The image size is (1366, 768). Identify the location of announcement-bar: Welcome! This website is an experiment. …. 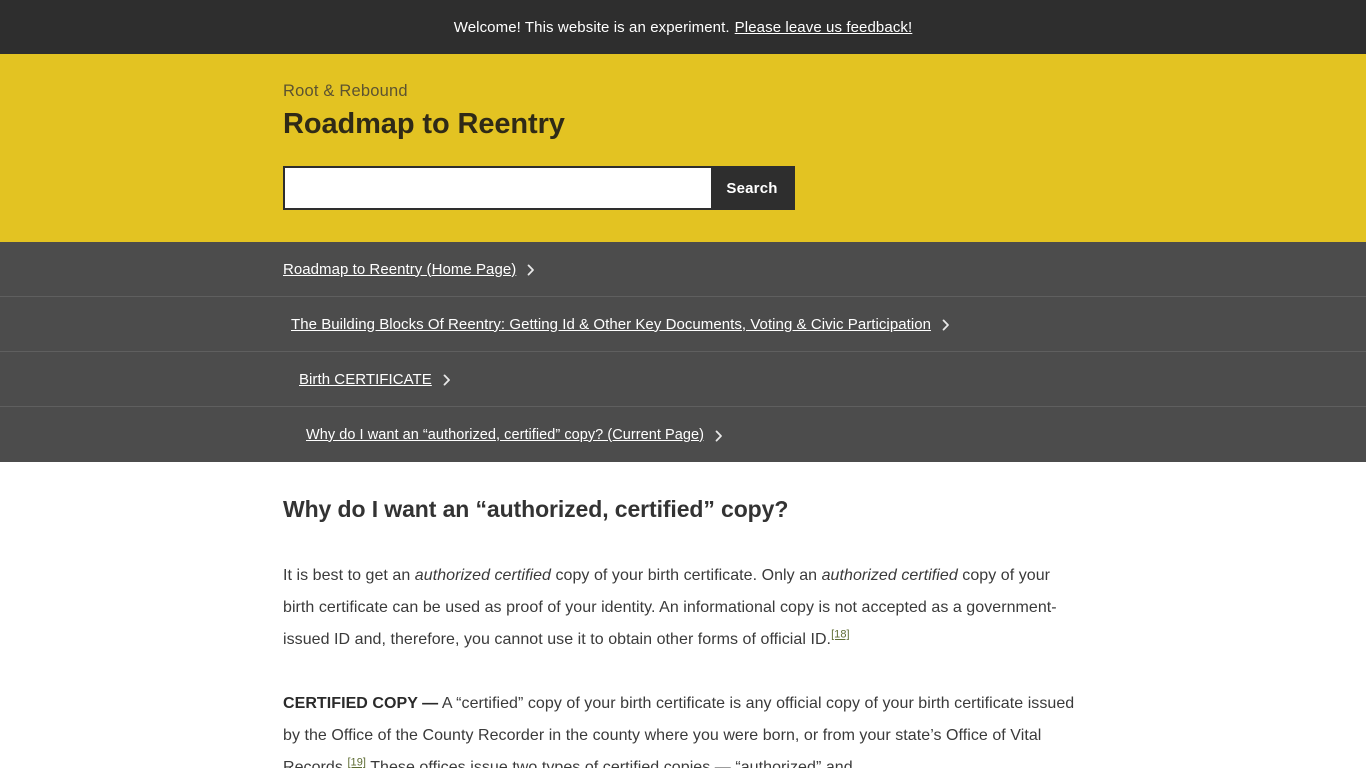
(683, 27).